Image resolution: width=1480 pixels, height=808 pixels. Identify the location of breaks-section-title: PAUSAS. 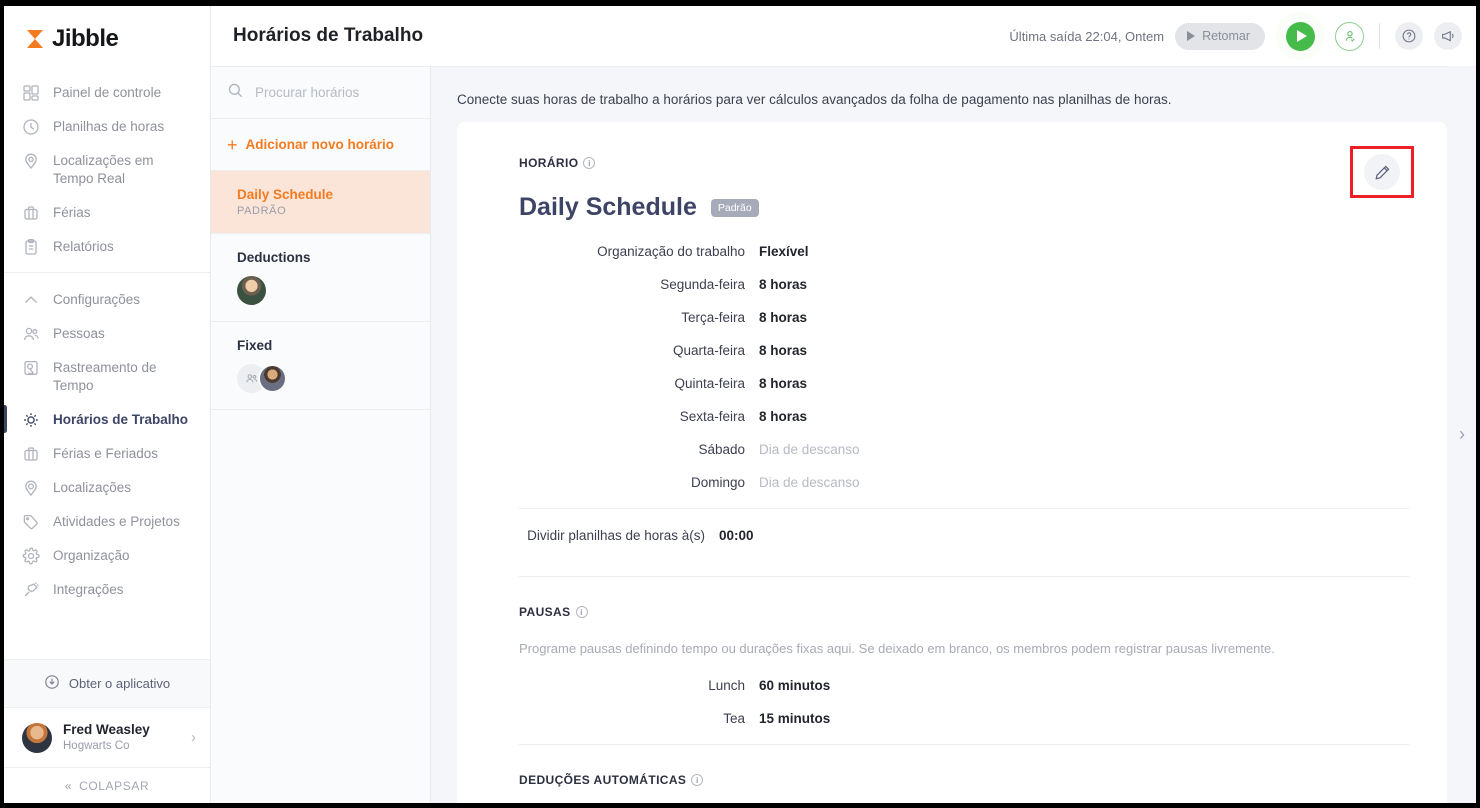
(545, 612).